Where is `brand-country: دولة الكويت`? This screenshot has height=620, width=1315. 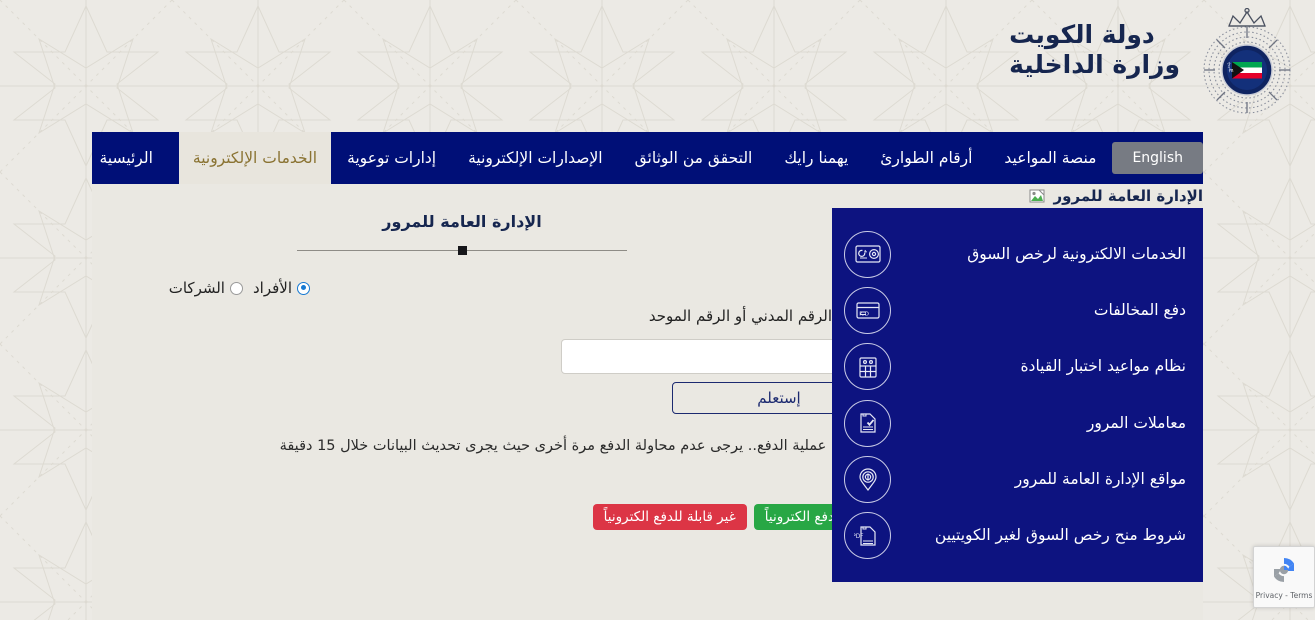
brand-country: دولة الكويت is located at coordinates (1082, 34).